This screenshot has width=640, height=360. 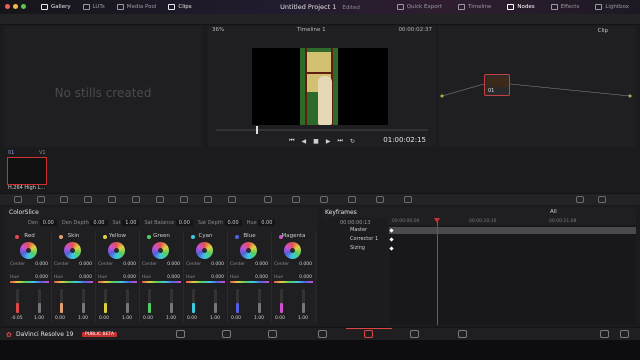 What do you see at coordinates (304, 141) in the screenshot?
I see `step-back-icon: ◀` at bounding box center [304, 141].